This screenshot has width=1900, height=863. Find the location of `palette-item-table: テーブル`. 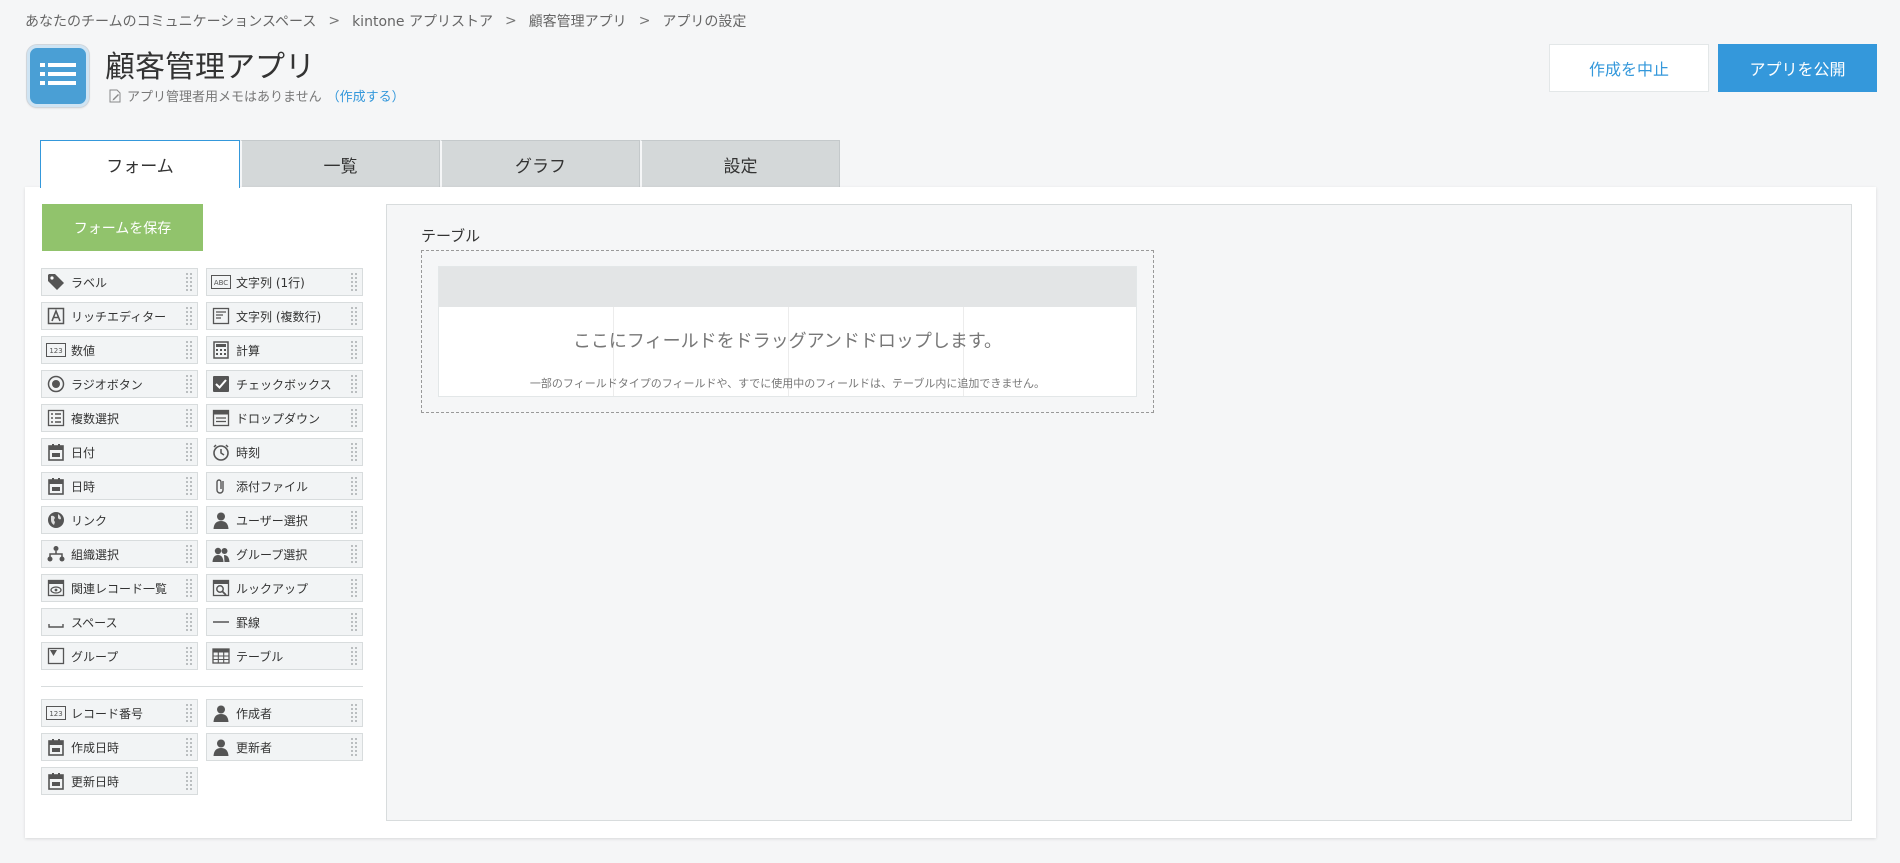

palette-item-table: テーブル is located at coordinates (284, 656).